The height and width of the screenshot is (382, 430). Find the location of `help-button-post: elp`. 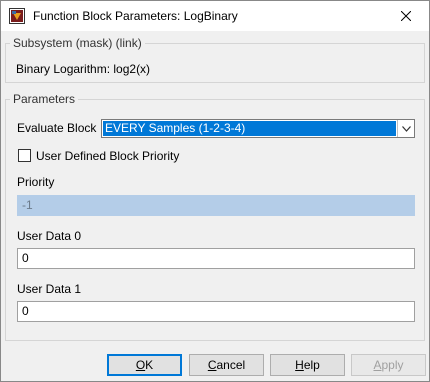

help-button-post: elp is located at coordinates (311, 365).